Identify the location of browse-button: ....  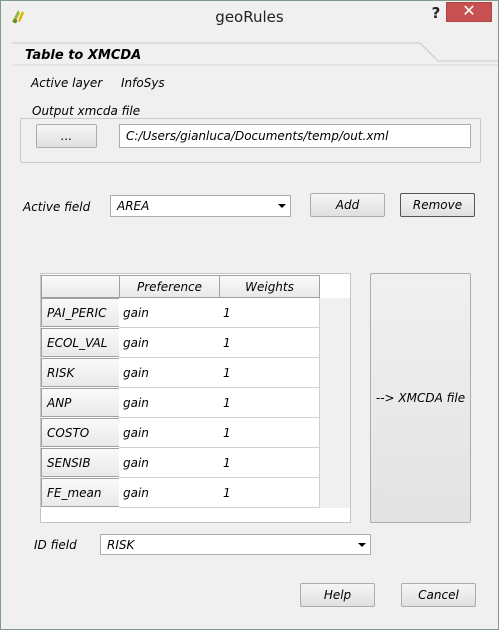
(66, 136).